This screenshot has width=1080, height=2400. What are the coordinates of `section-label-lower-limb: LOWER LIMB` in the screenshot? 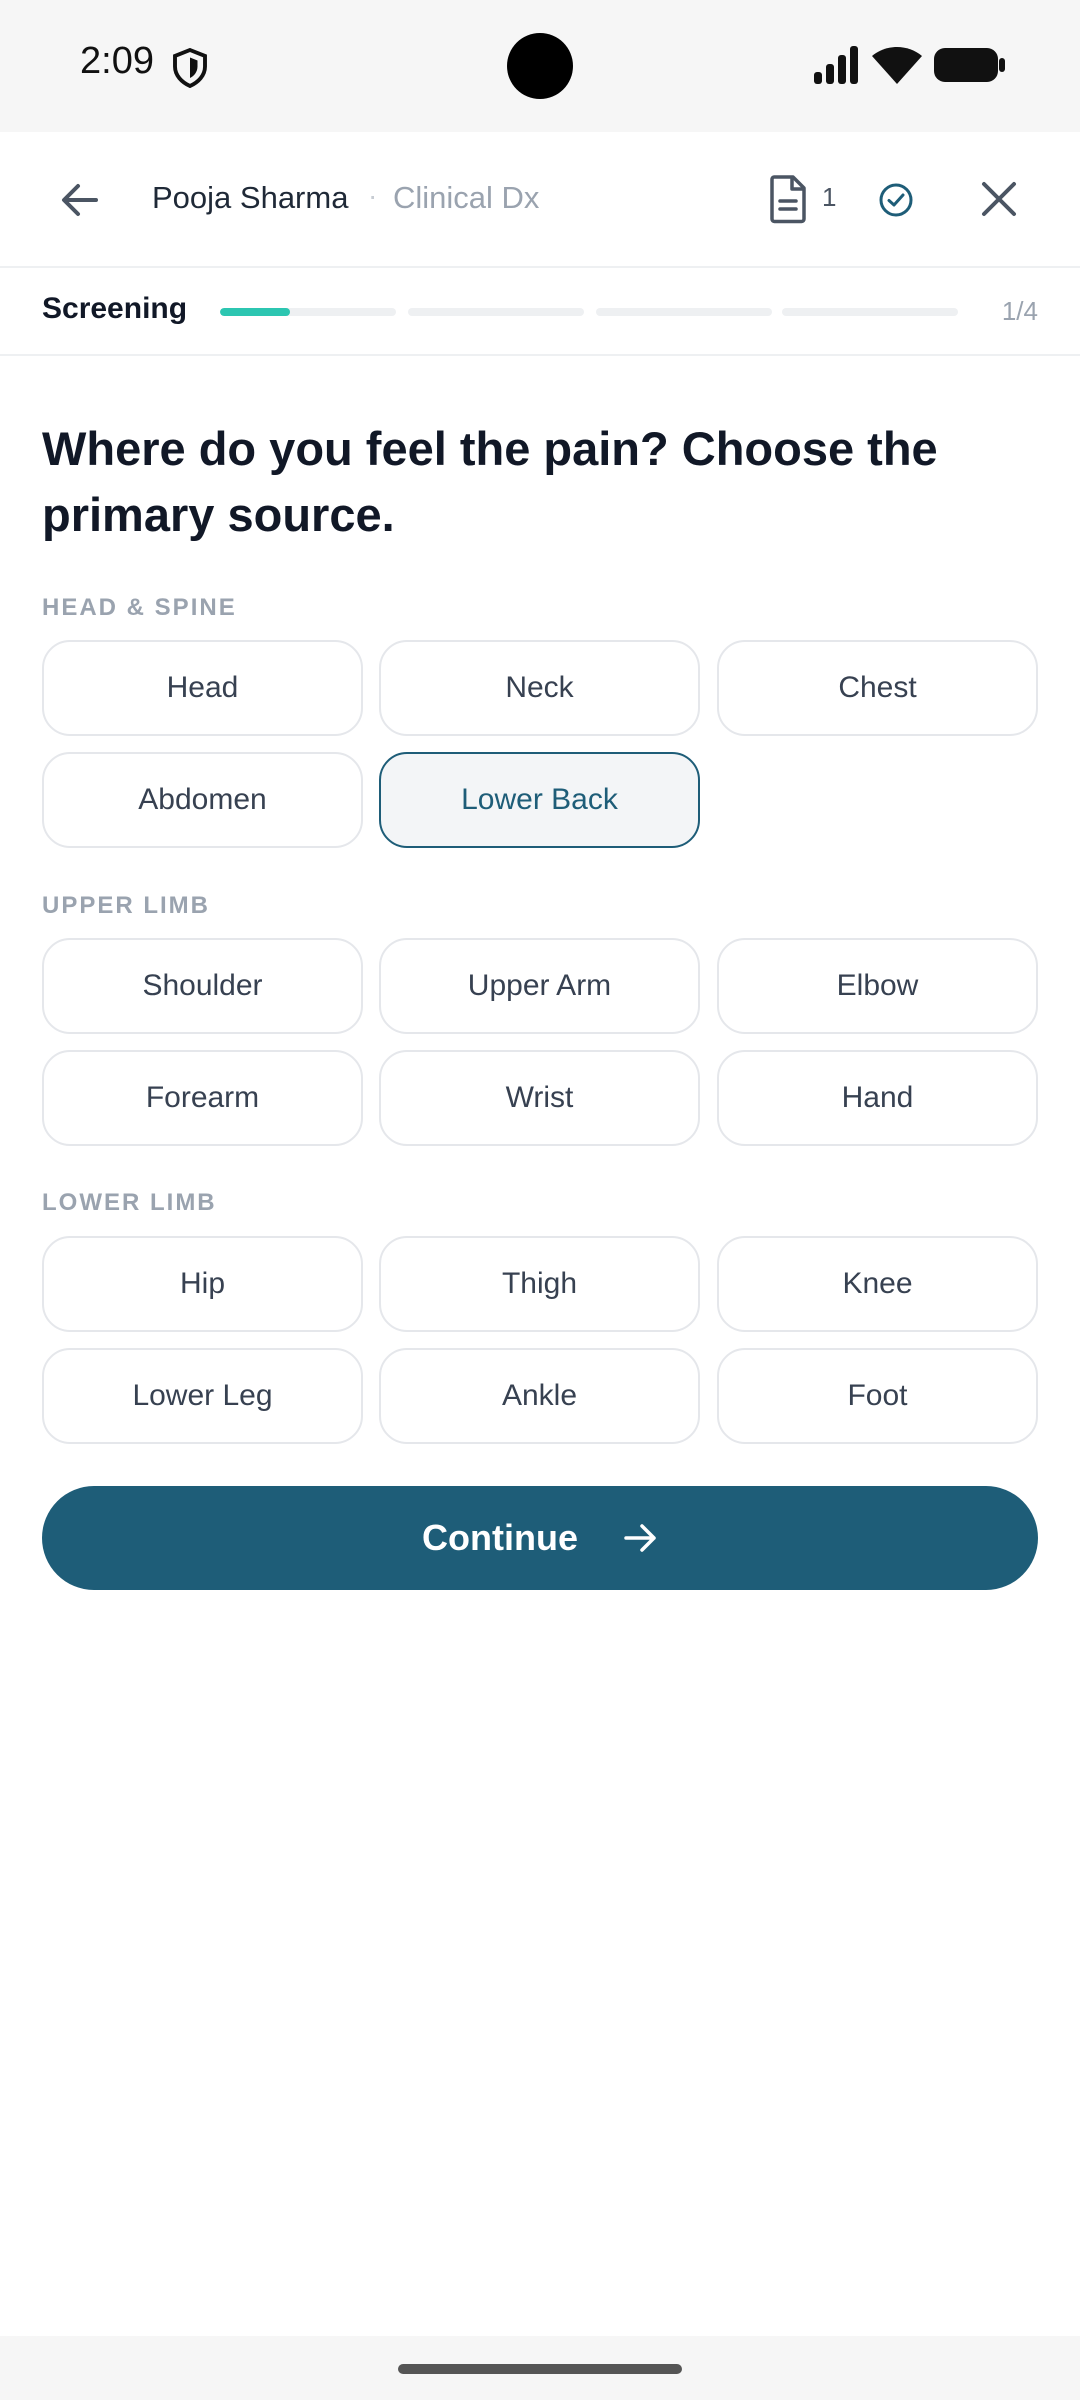 It's located at (129, 1202).